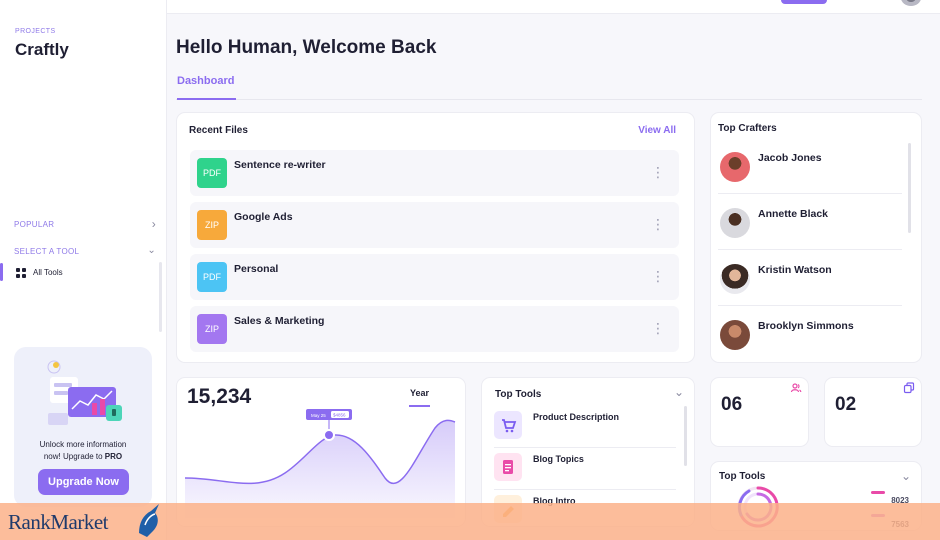 This screenshot has width=940, height=540. What do you see at coordinates (153, 224) in the screenshot?
I see `chevron-right-icon: ›` at bounding box center [153, 224].